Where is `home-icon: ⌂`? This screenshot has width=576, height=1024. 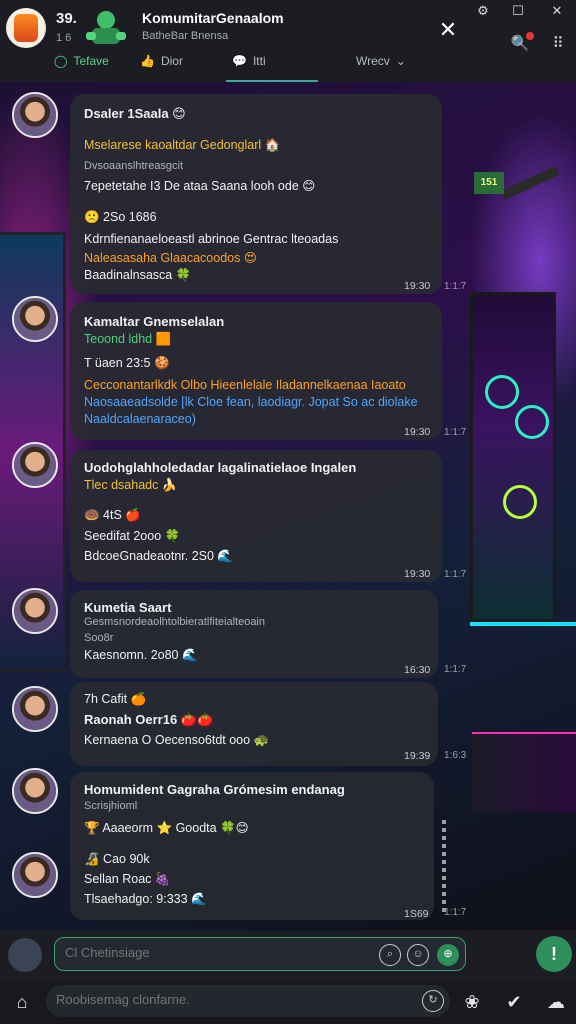 home-icon: ⌂ is located at coordinates (22, 1002).